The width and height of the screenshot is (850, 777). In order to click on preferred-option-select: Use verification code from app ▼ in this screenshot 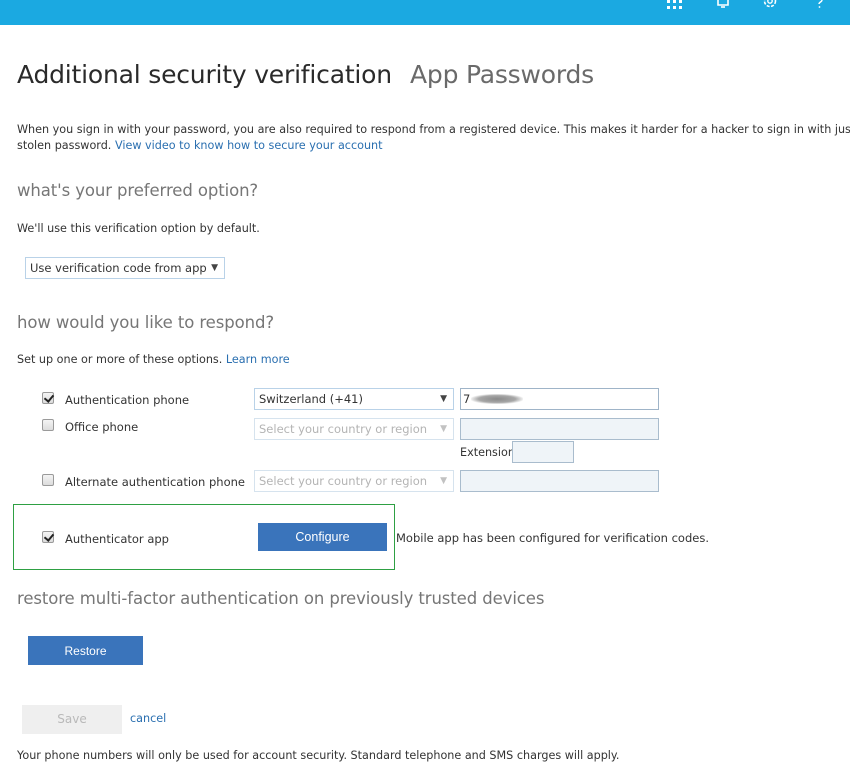, I will do `click(125, 268)`.